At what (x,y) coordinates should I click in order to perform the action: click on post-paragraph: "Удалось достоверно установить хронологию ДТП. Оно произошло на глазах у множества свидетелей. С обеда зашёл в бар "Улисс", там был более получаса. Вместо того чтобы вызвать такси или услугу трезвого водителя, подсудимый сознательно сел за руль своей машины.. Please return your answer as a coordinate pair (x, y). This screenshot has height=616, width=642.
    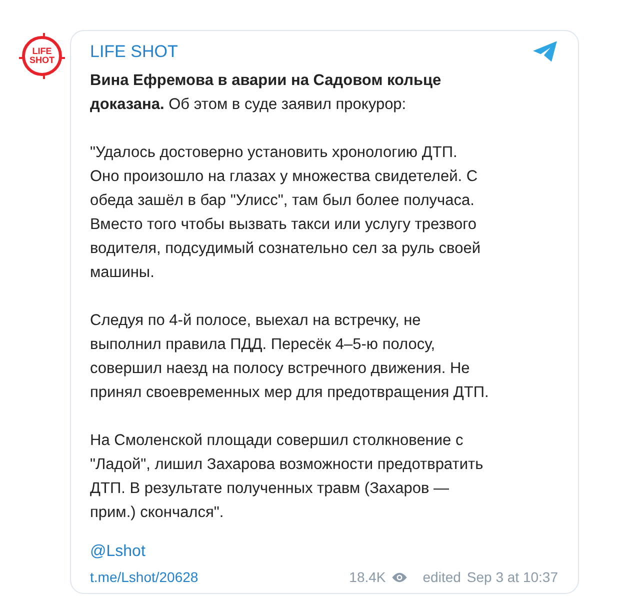
    Looking at the image, I should click on (286, 213).